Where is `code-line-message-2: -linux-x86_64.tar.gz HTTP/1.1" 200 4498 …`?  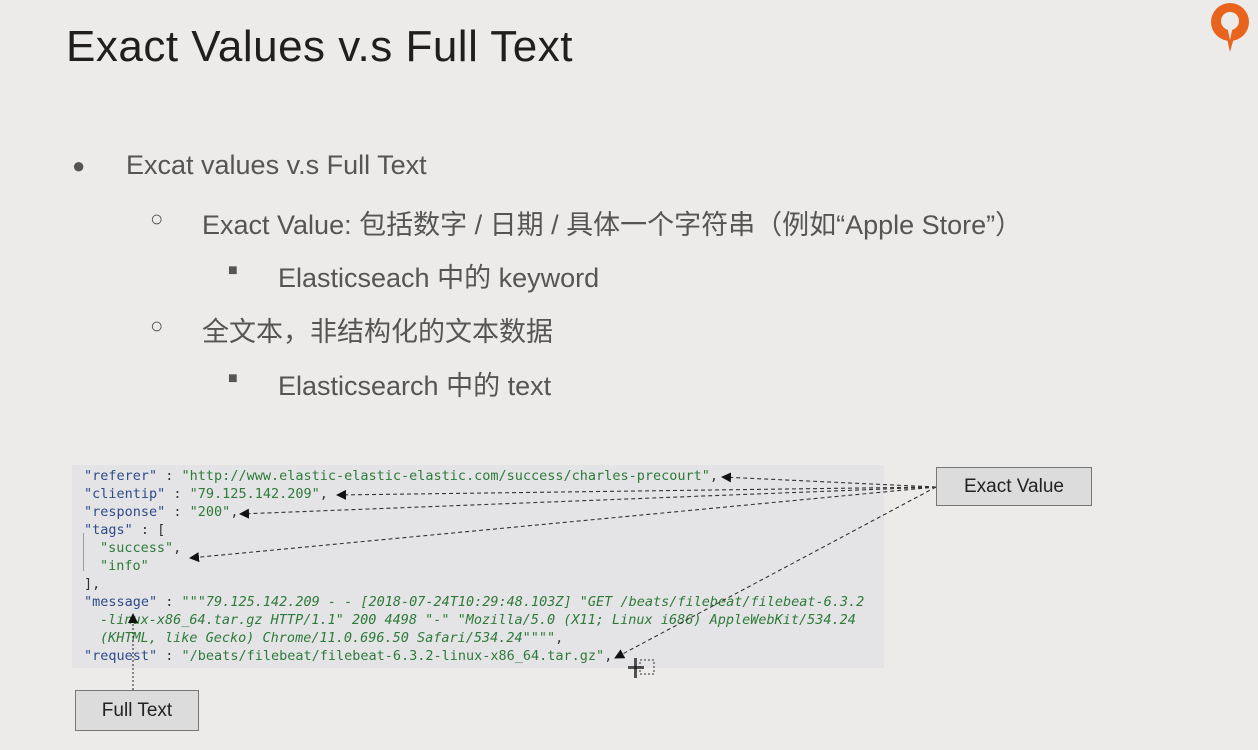 code-line-message-2: -linux-x86_64.tar.gz HTTP/1.1" 200 4498 … is located at coordinates (478, 620).